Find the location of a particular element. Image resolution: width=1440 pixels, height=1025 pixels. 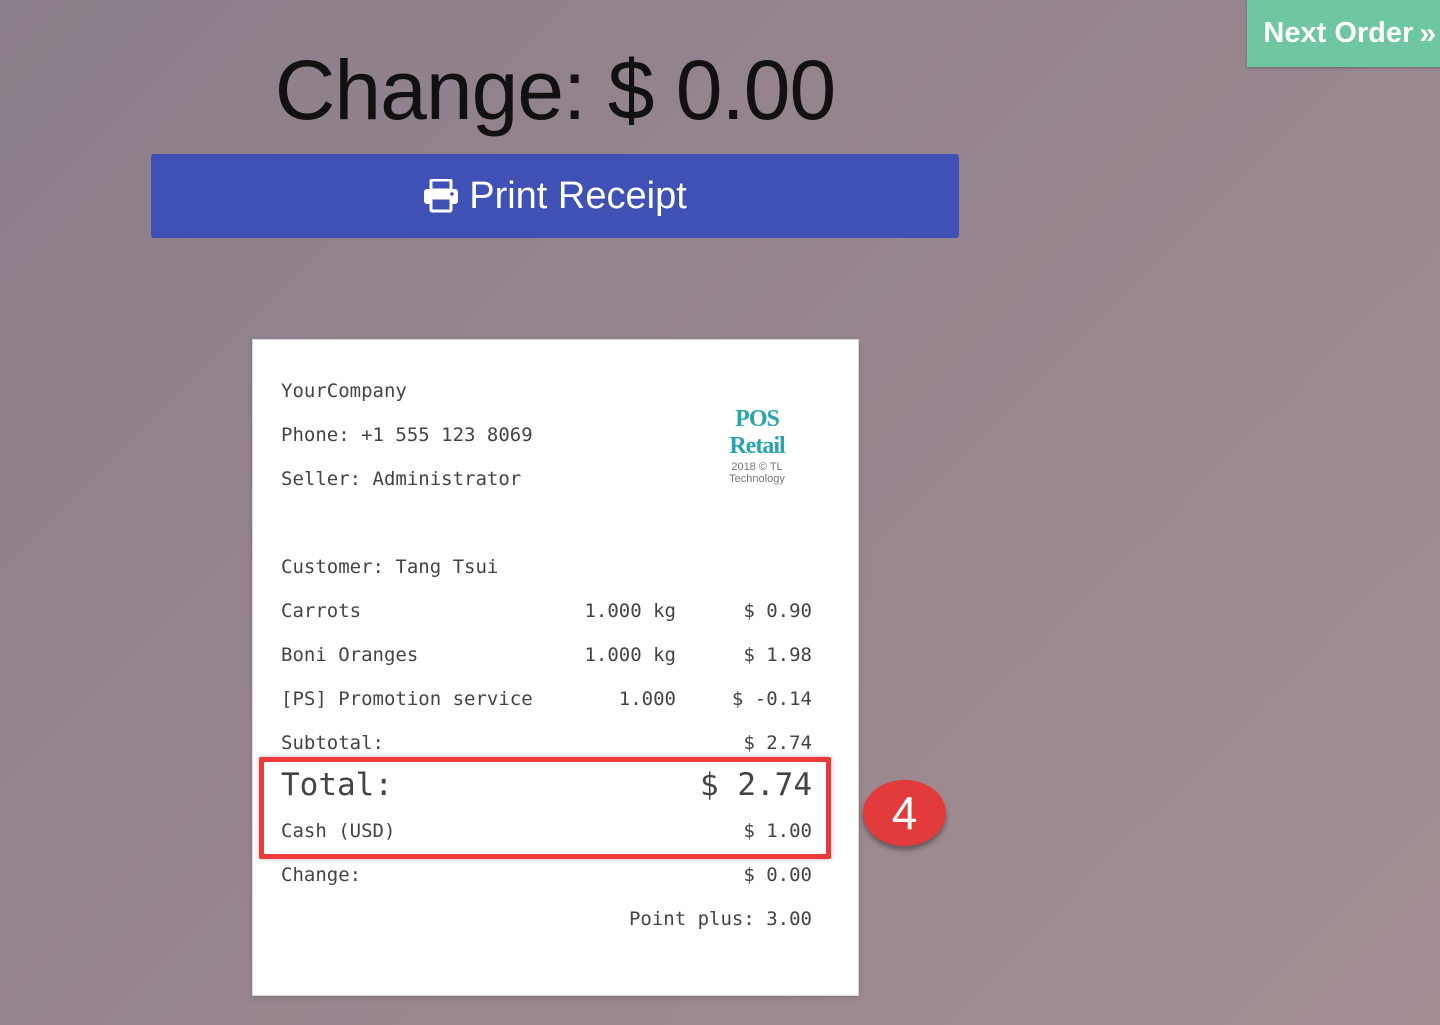

print-receipt-button: Print Receipt is located at coordinates (555, 196).